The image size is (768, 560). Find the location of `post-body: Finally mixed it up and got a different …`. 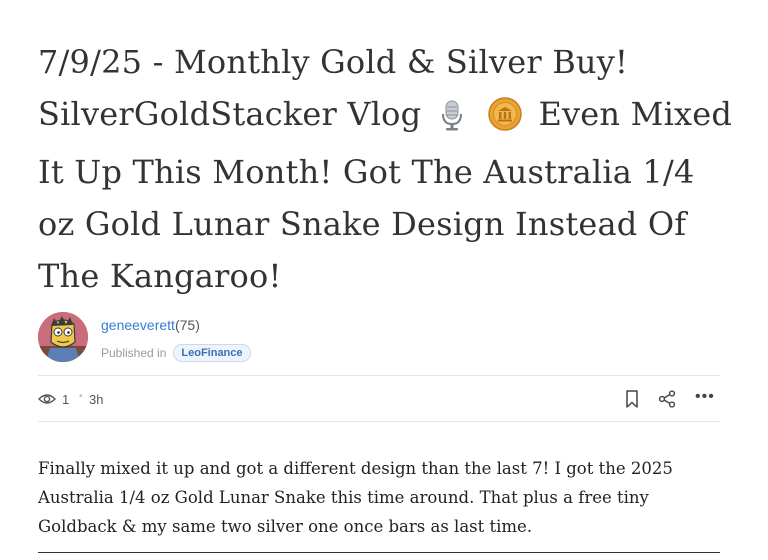

post-body: Finally mixed it up and got a different … is located at coordinates (355, 497).